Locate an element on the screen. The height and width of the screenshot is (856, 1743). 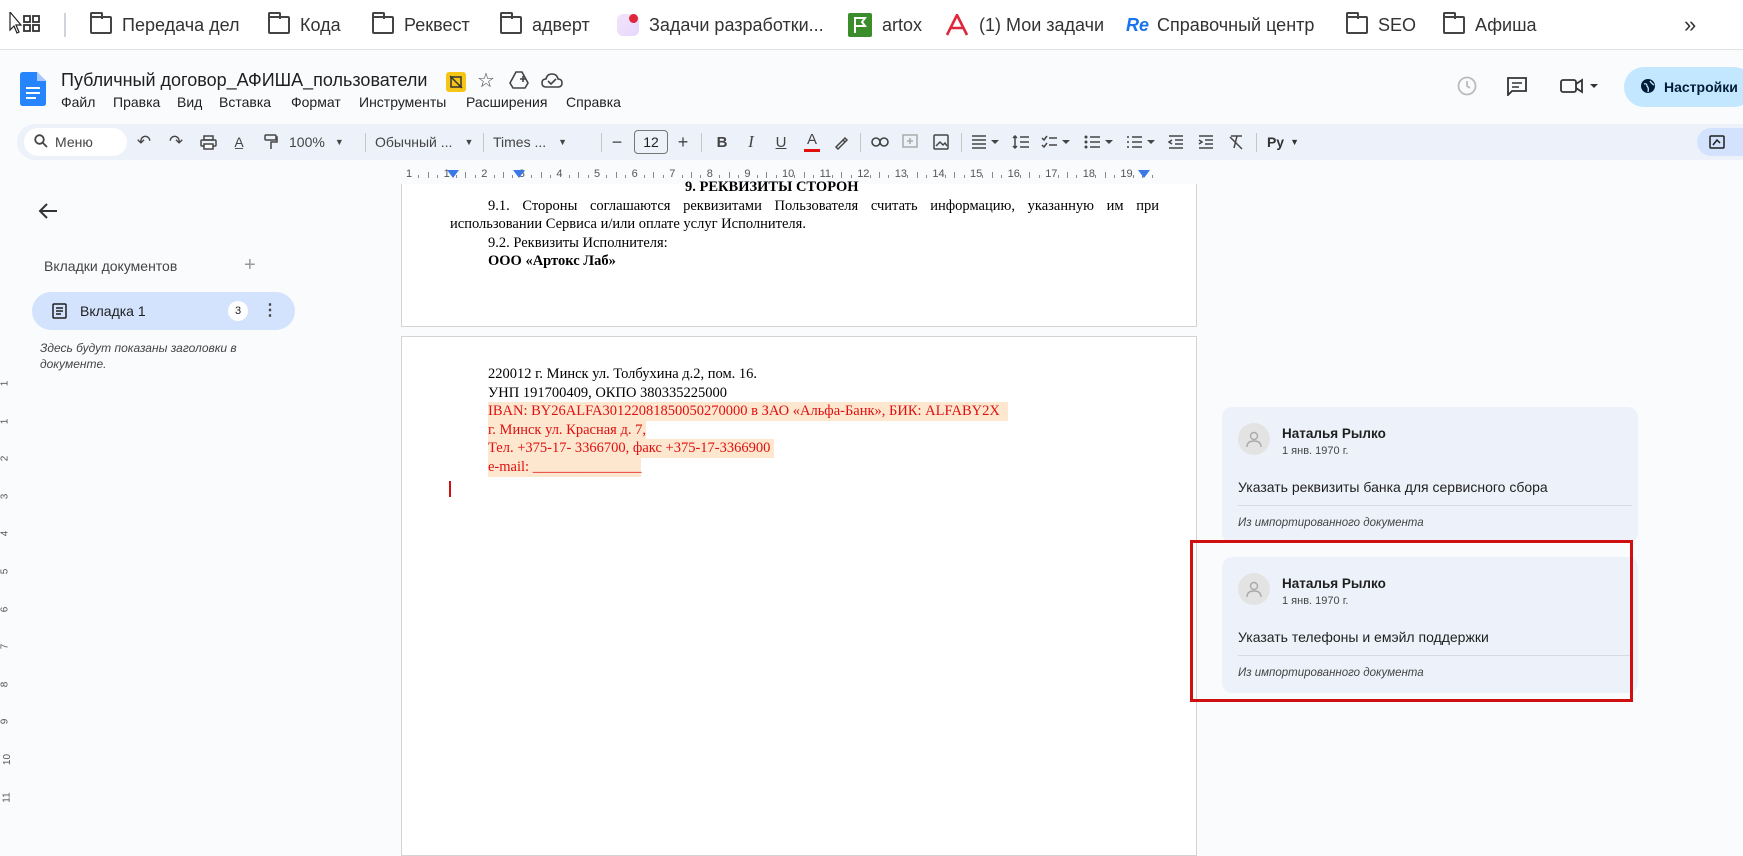
sidebar-tab-1: Вкладка 1 3 ⋮ is located at coordinates (163, 311).